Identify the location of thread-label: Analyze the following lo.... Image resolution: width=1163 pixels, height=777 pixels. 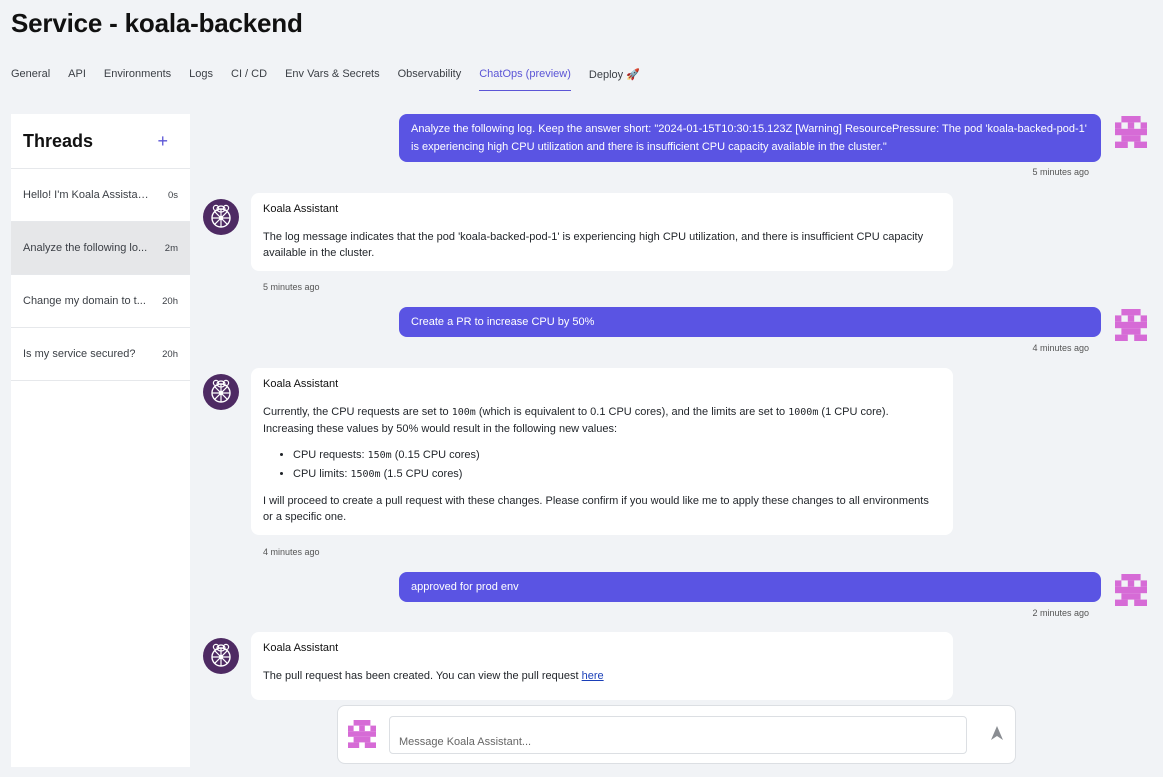
(85, 248).